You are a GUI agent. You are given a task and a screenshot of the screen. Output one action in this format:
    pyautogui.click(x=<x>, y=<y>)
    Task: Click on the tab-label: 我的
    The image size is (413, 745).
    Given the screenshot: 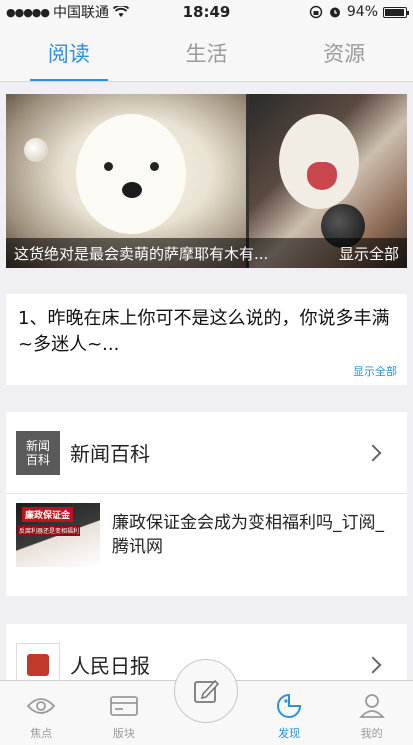 What is the action you would take?
    pyautogui.click(x=371, y=733)
    